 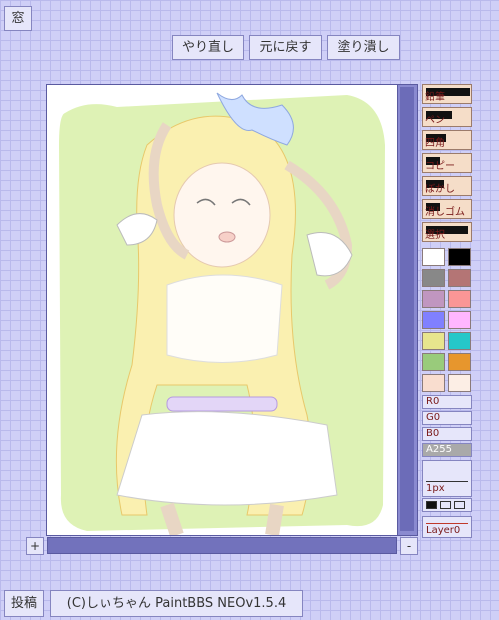 I want to click on tool-blur: ぼかし, so click(x=447, y=186).